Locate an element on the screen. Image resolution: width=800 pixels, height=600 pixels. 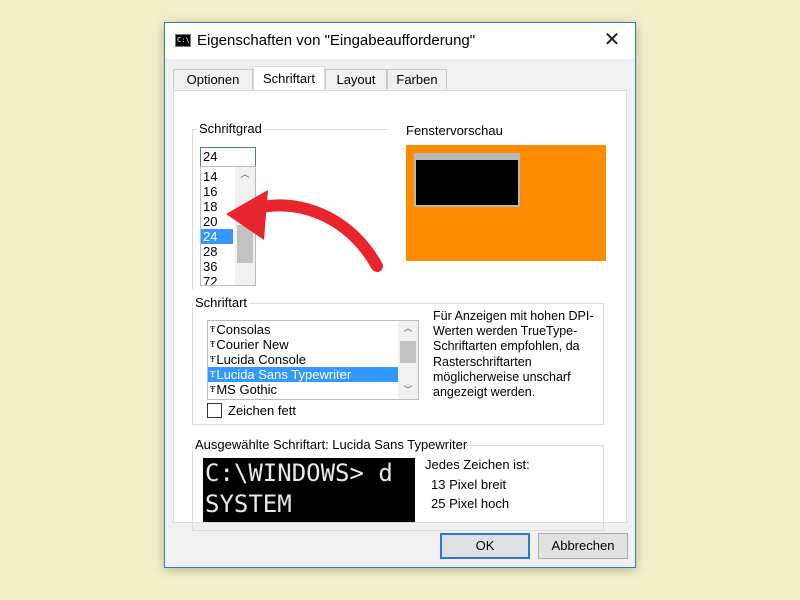
console-font-preview: C:\WINDOWS> d SYSTEM is located at coordinates (309, 490).